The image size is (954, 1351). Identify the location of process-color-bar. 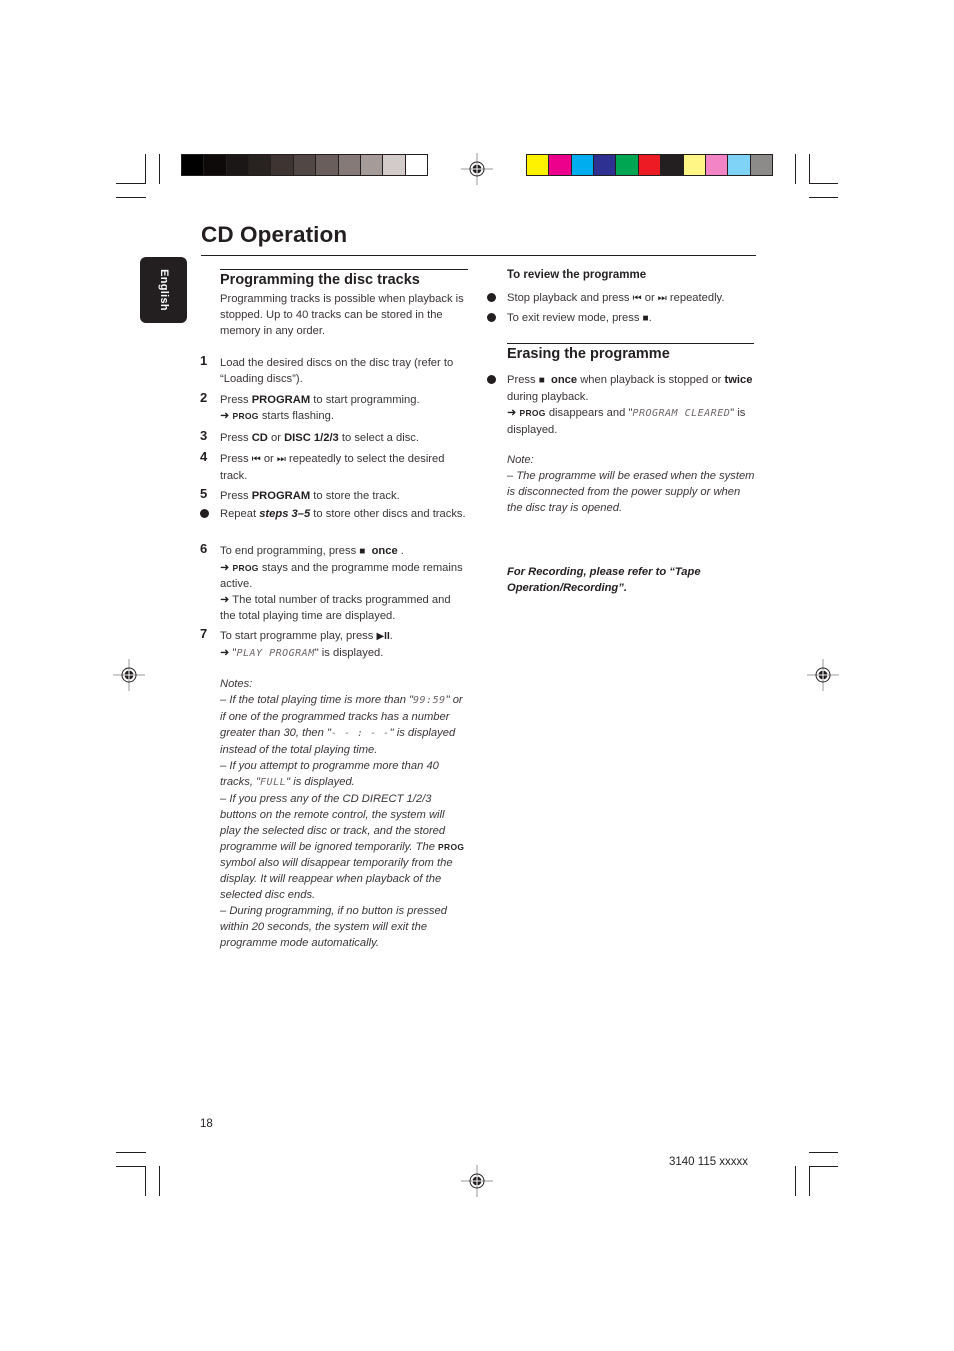
(649, 165).